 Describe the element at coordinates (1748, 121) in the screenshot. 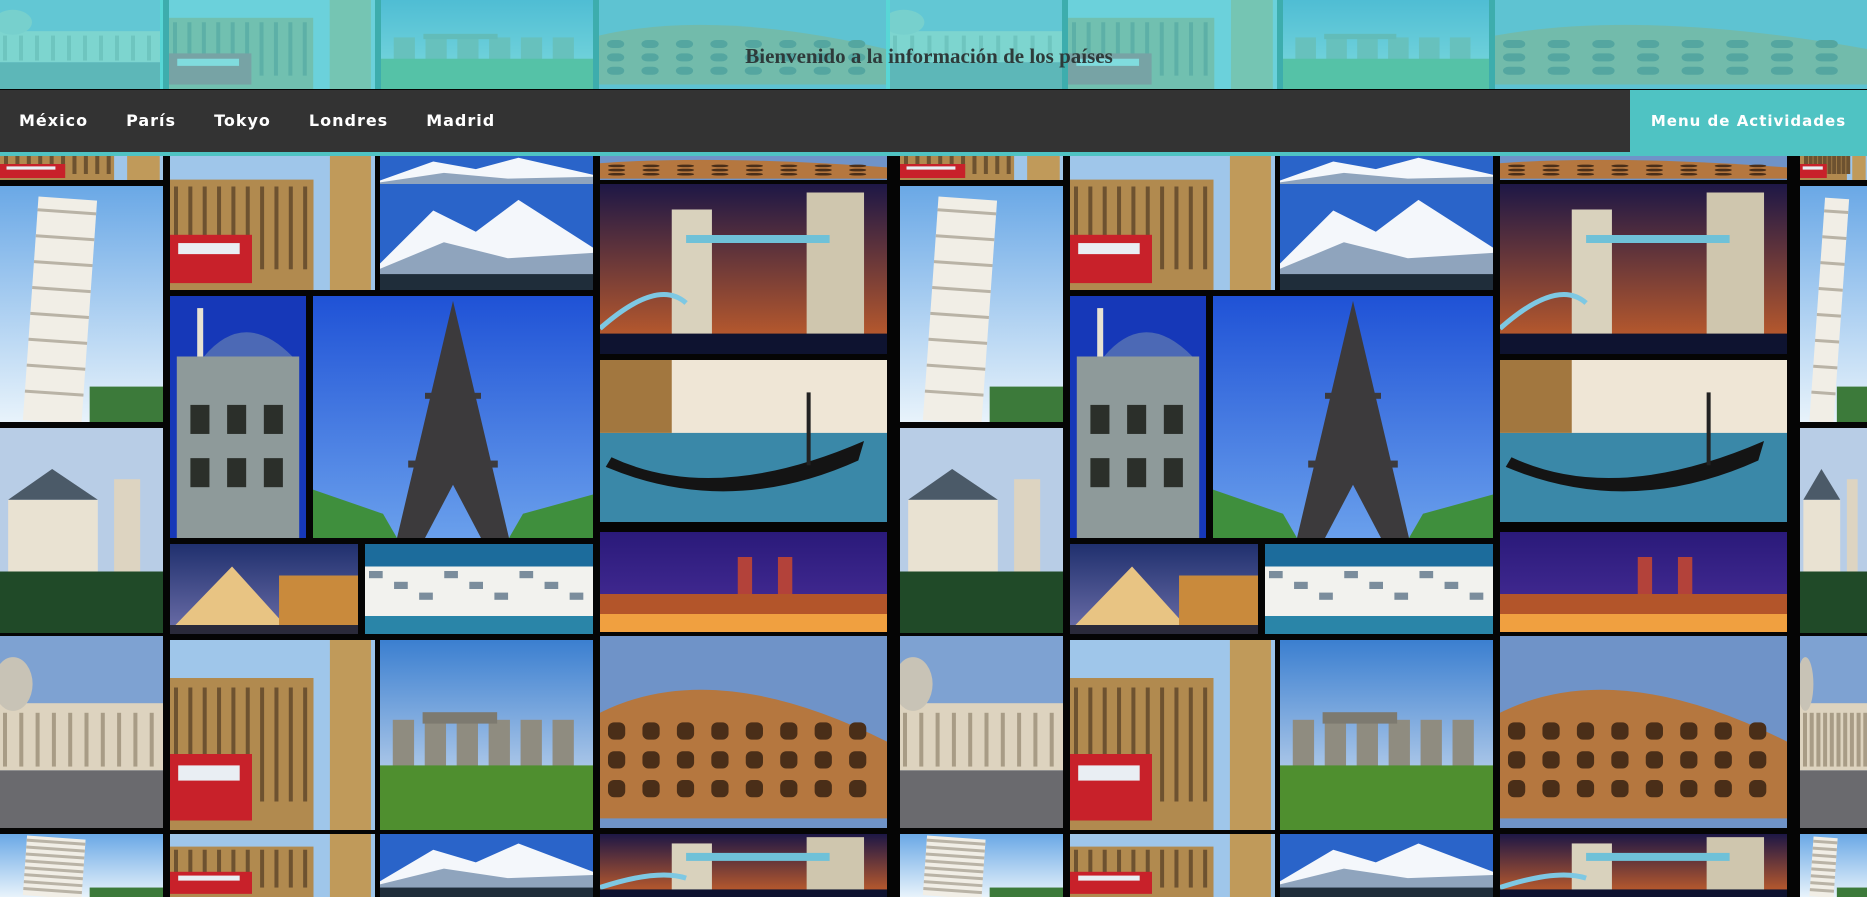

I see `activities-menu-button: Menu de Actividades` at that location.